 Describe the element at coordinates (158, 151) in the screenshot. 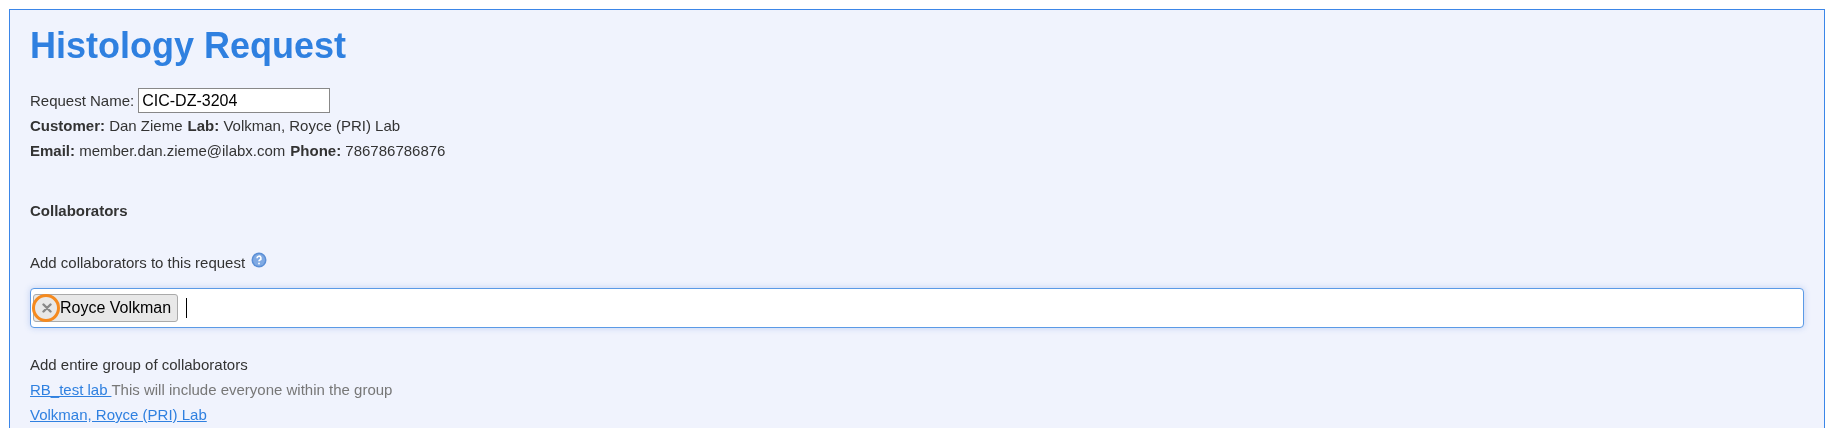

I see `info-text: Email: member.dan.zieme@ilabx.com` at that location.